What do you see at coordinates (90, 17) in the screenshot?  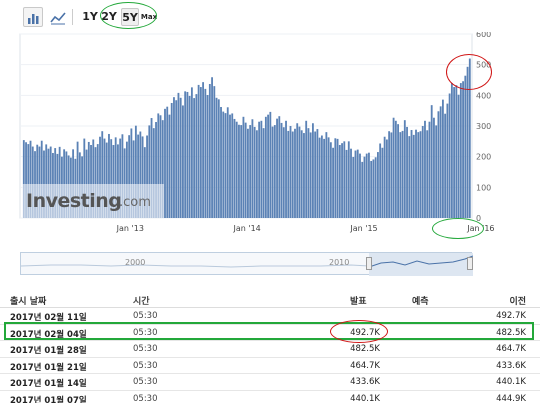 I see `range-1y-button: 1Y` at bounding box center [90, 17].